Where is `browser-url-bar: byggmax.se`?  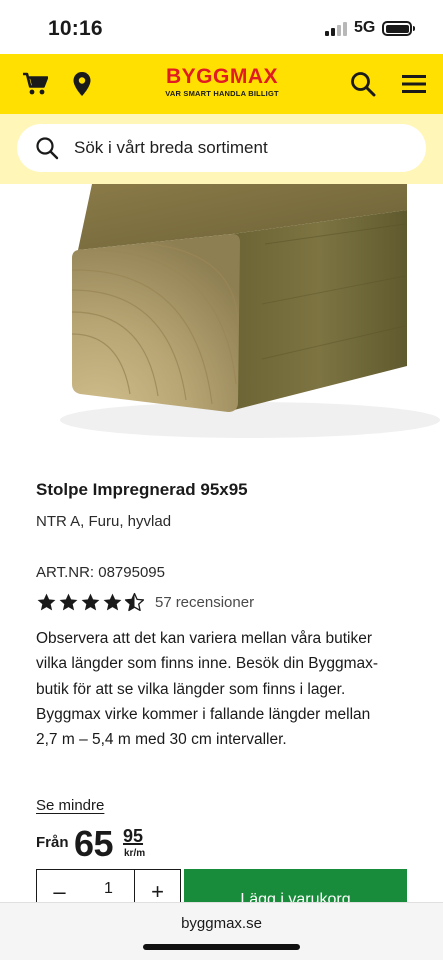
browser-url-bar: byggmax.se is located at coordinates (221, 931).